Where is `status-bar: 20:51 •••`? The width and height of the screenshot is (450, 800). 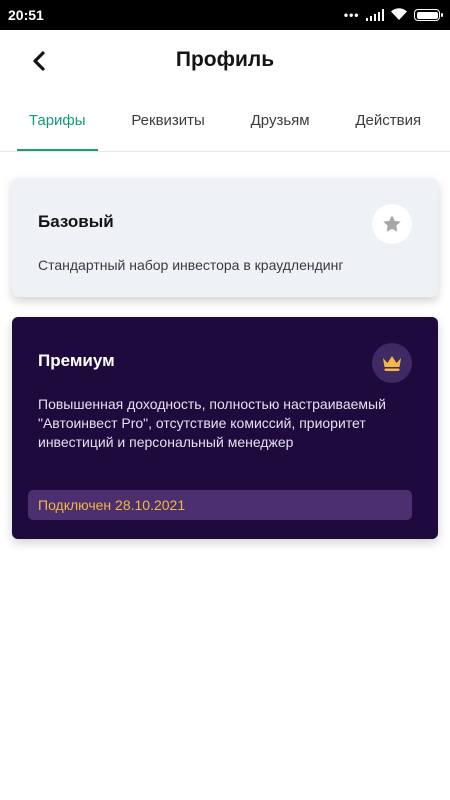
status-bar: 20:51 ••• is located at coordinates (225, 15).